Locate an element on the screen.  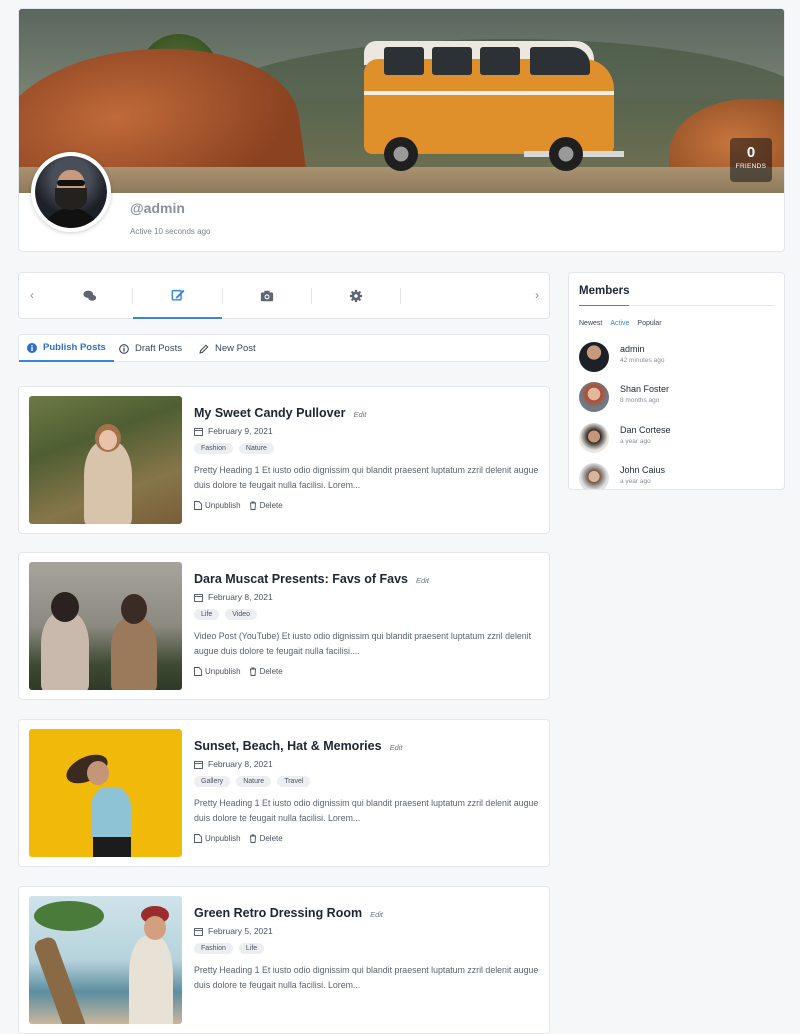
post-date: February 5, 2021 is located at coordinates (233, 931).